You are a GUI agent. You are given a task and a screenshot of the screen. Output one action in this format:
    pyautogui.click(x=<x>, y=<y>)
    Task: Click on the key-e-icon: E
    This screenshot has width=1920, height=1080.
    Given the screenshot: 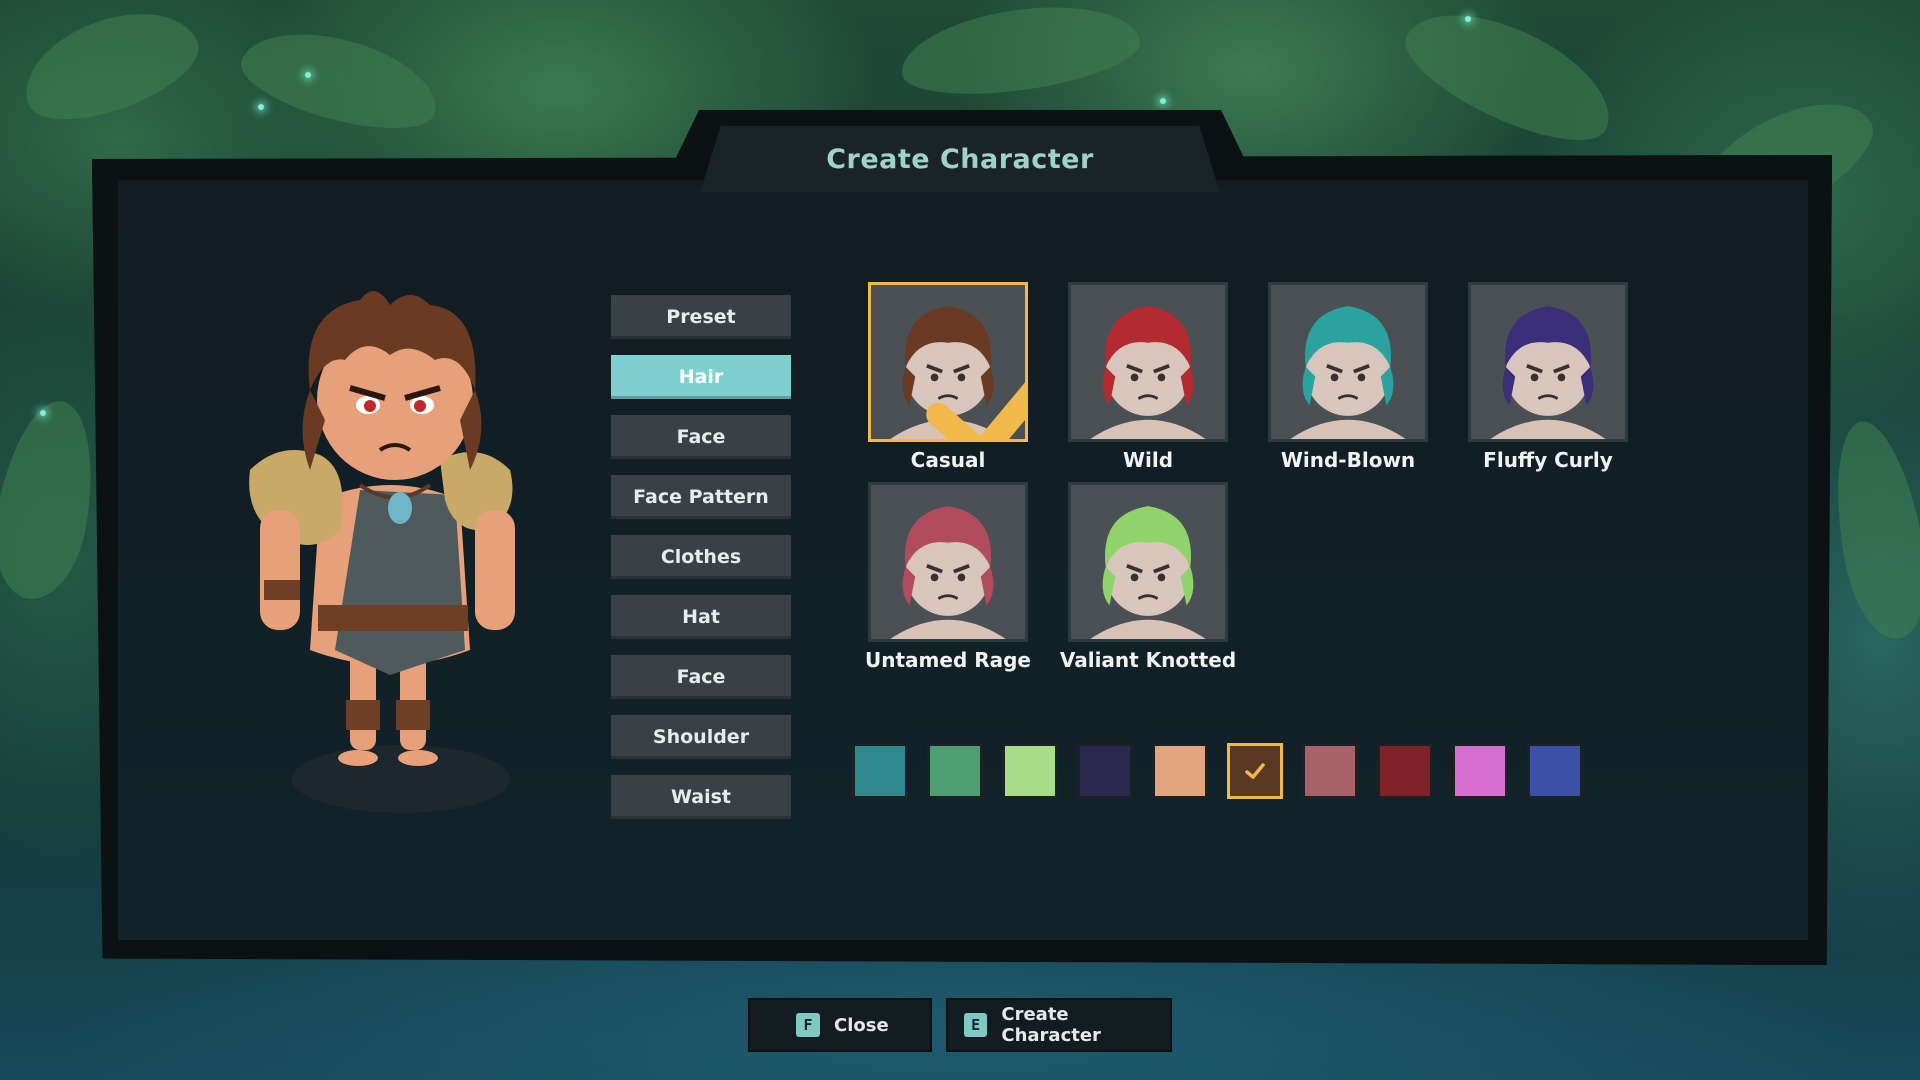 What is the action you would take?
    pyautogui.click(x=976, y=1025)
    